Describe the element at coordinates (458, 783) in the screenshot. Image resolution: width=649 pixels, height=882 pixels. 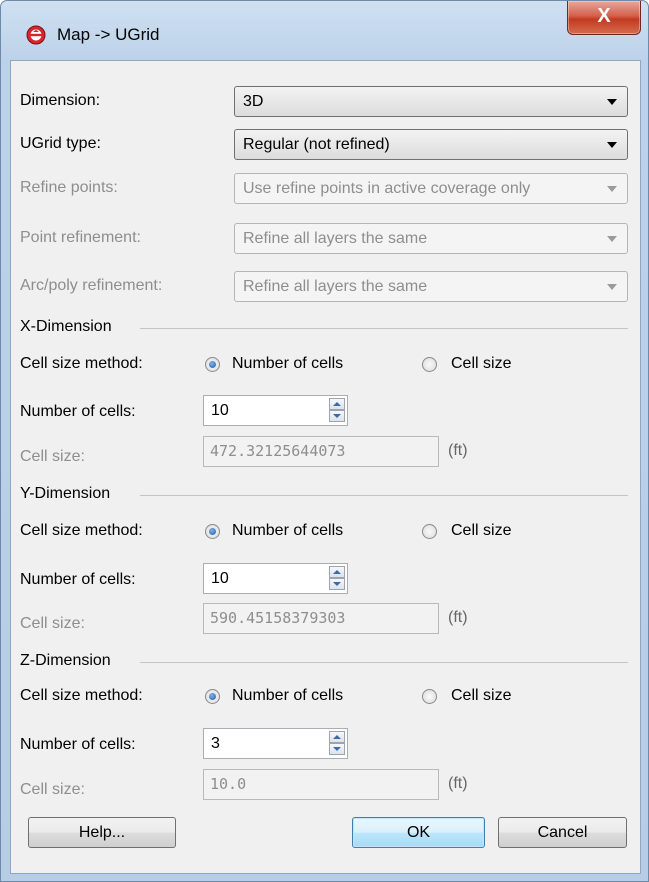
I see `z-unit-label: (ft)` at that location.